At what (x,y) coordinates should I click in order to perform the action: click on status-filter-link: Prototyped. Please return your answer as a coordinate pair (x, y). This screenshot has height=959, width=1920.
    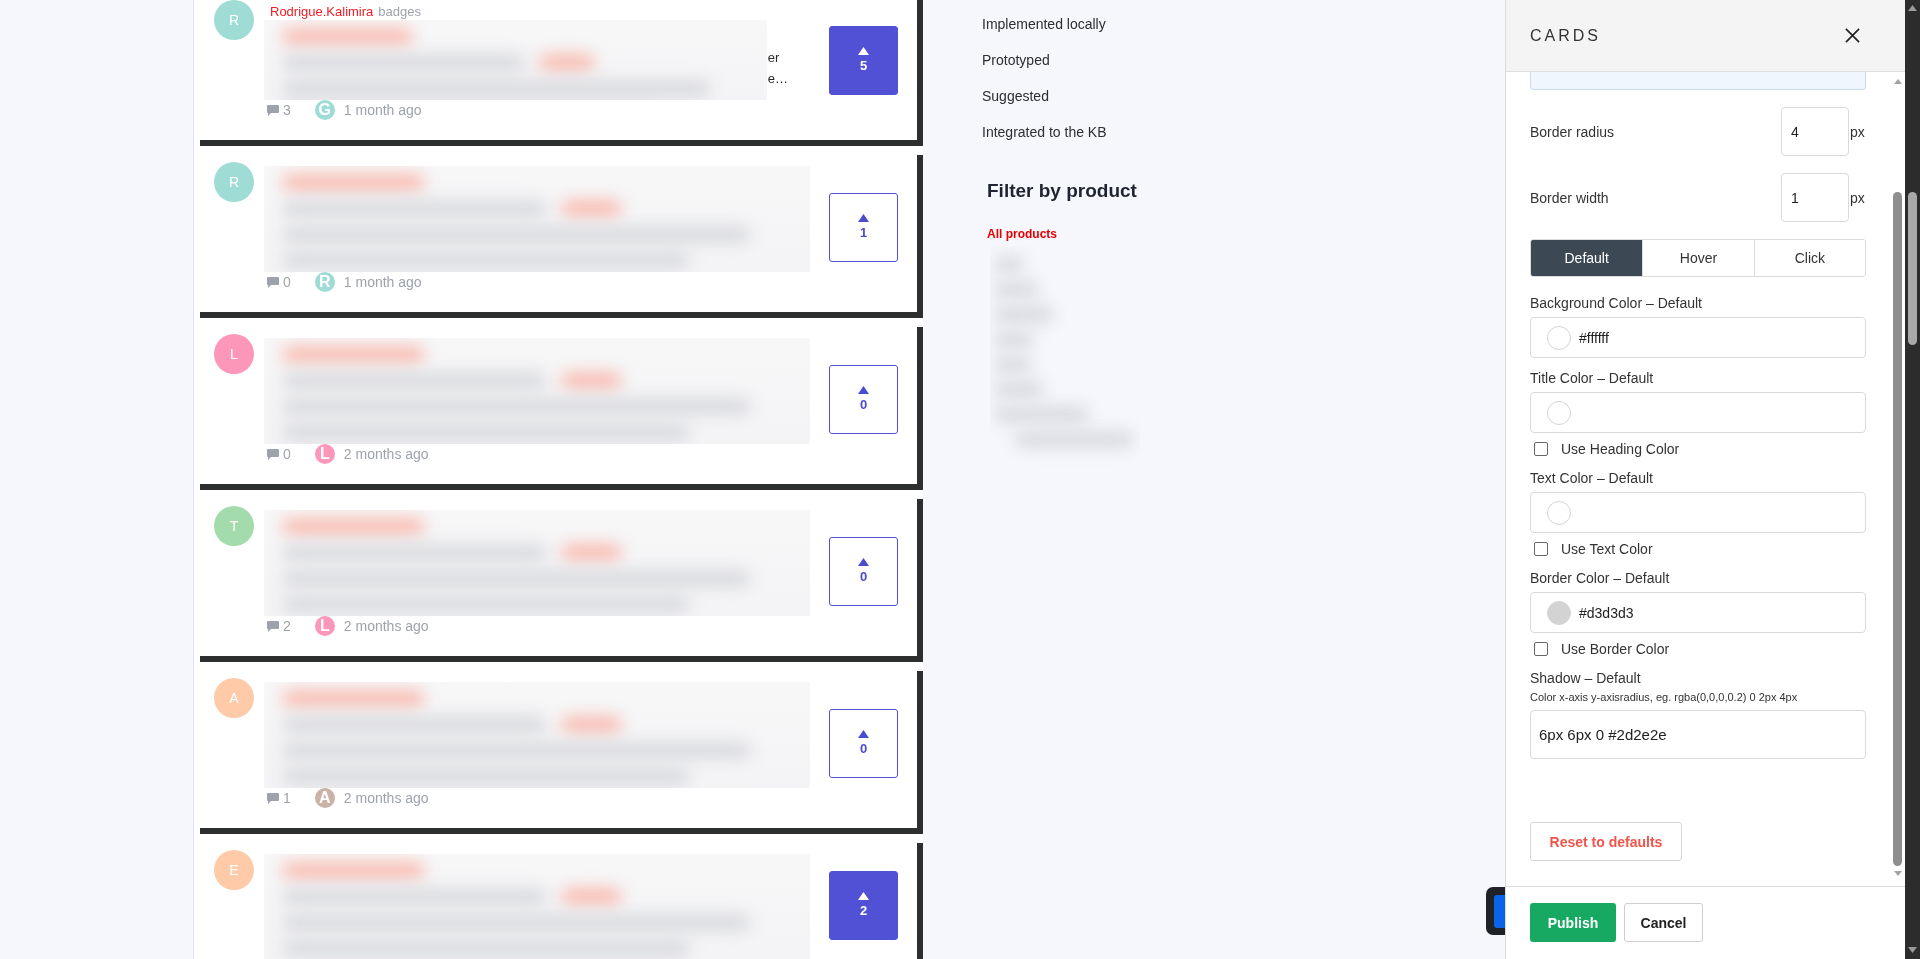
    Looking at the image, I should click on (1016, 60).